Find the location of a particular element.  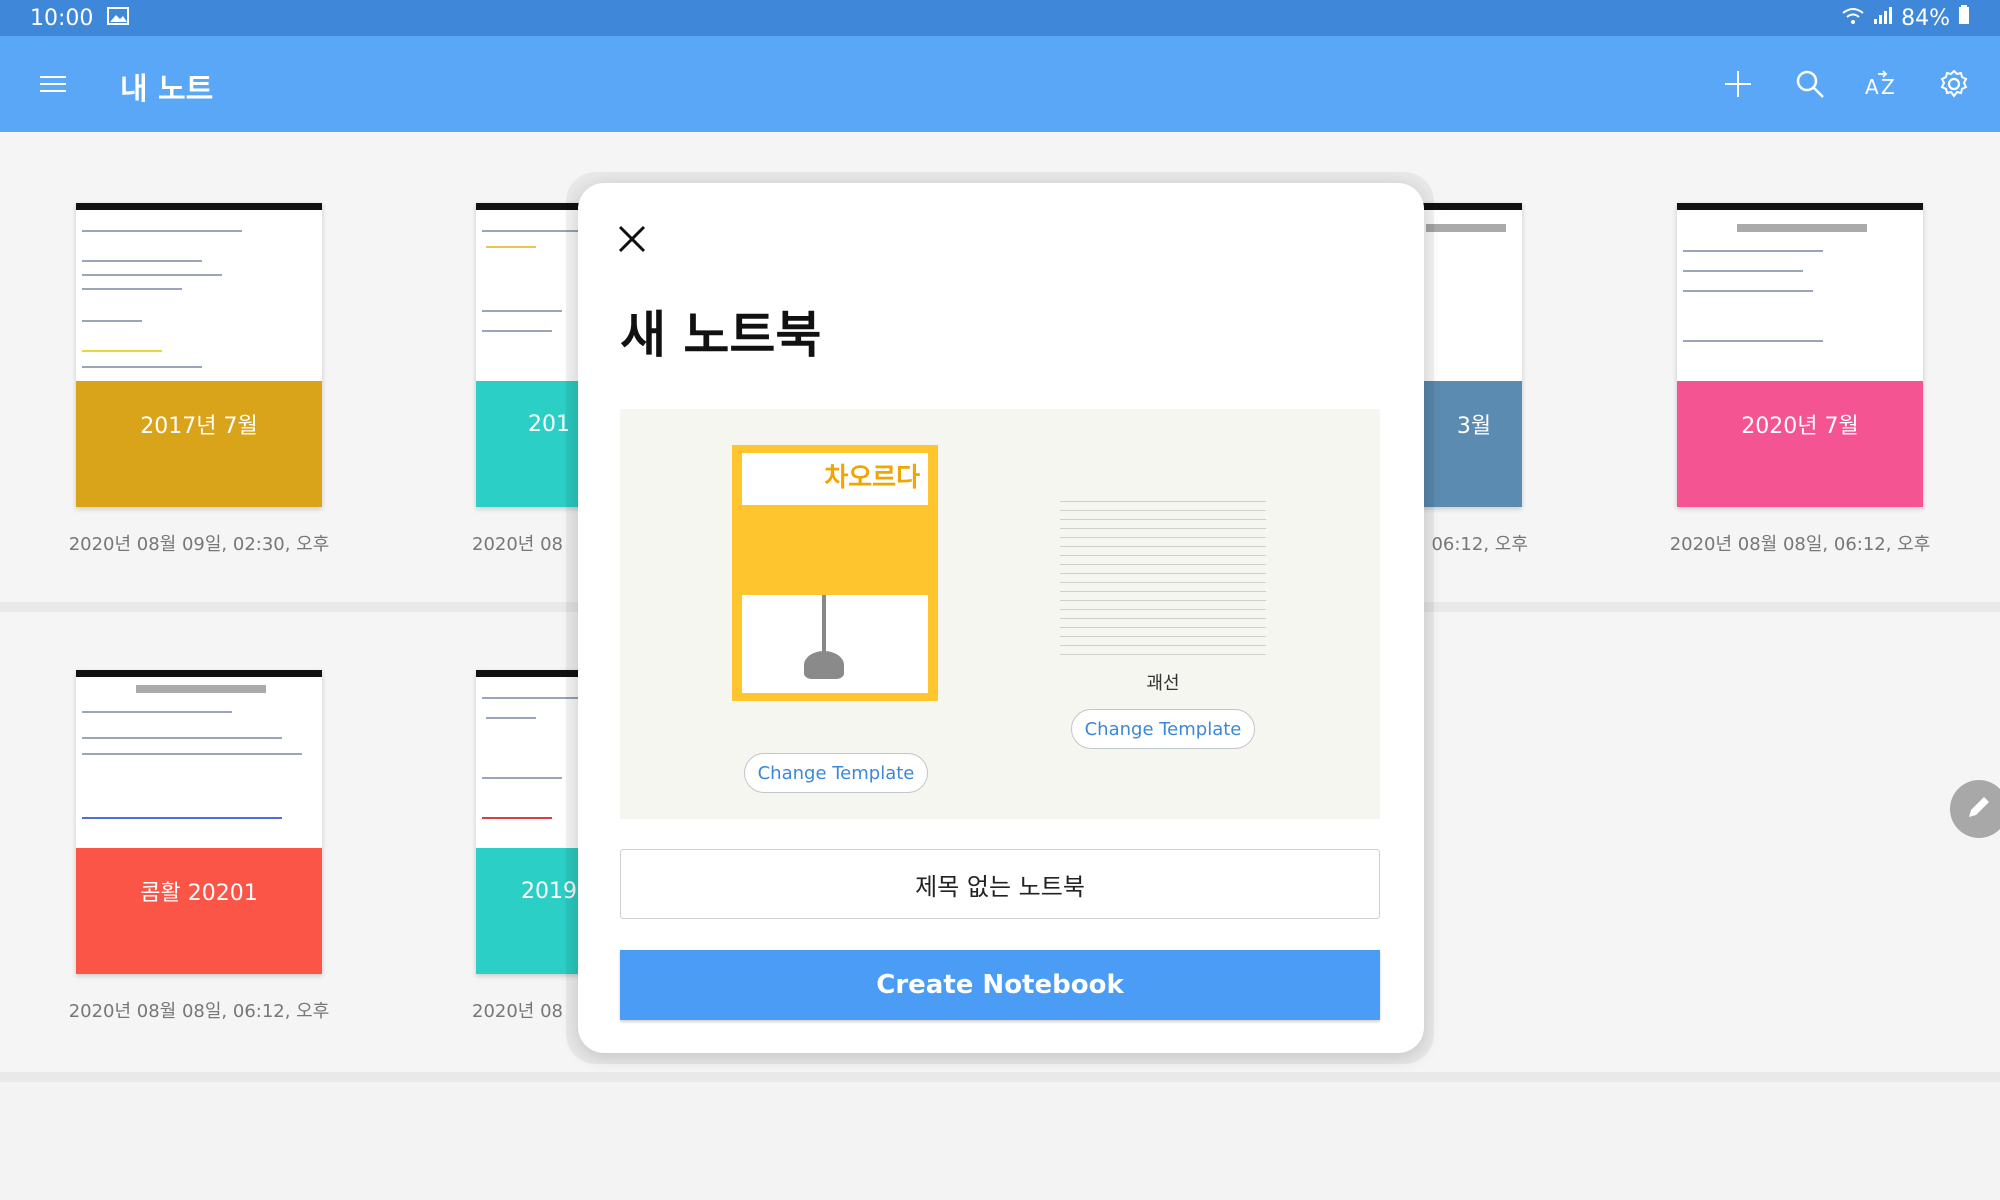

notebook-name-input is located at coordinates (1000, 884).